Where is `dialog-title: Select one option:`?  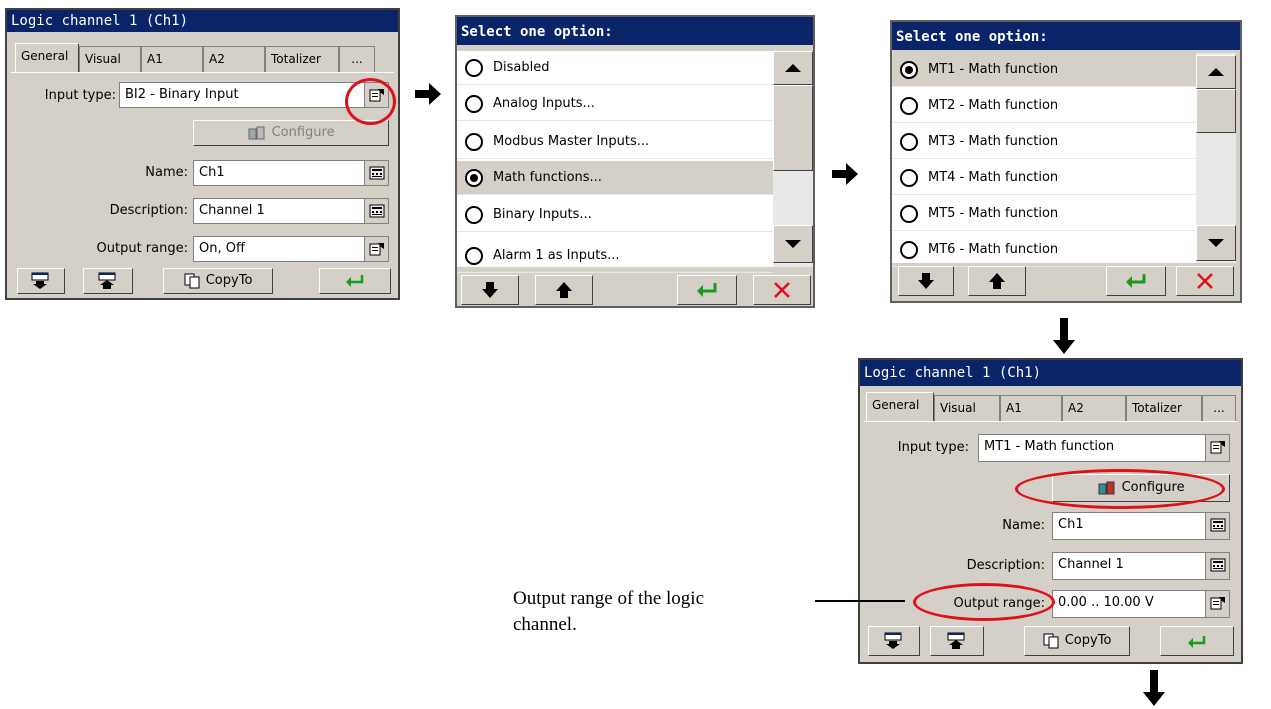
dialog-title: Select one option: is located at coordinates (635, 31).